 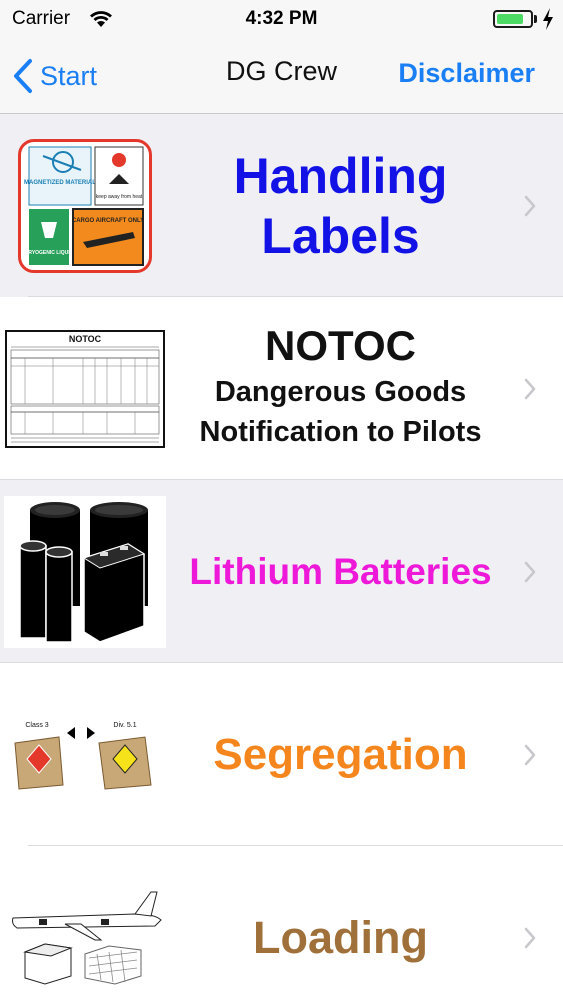 I want to click on notoc-subtitle-line-1: Dangerous Goods, so click(x=340, y=392).